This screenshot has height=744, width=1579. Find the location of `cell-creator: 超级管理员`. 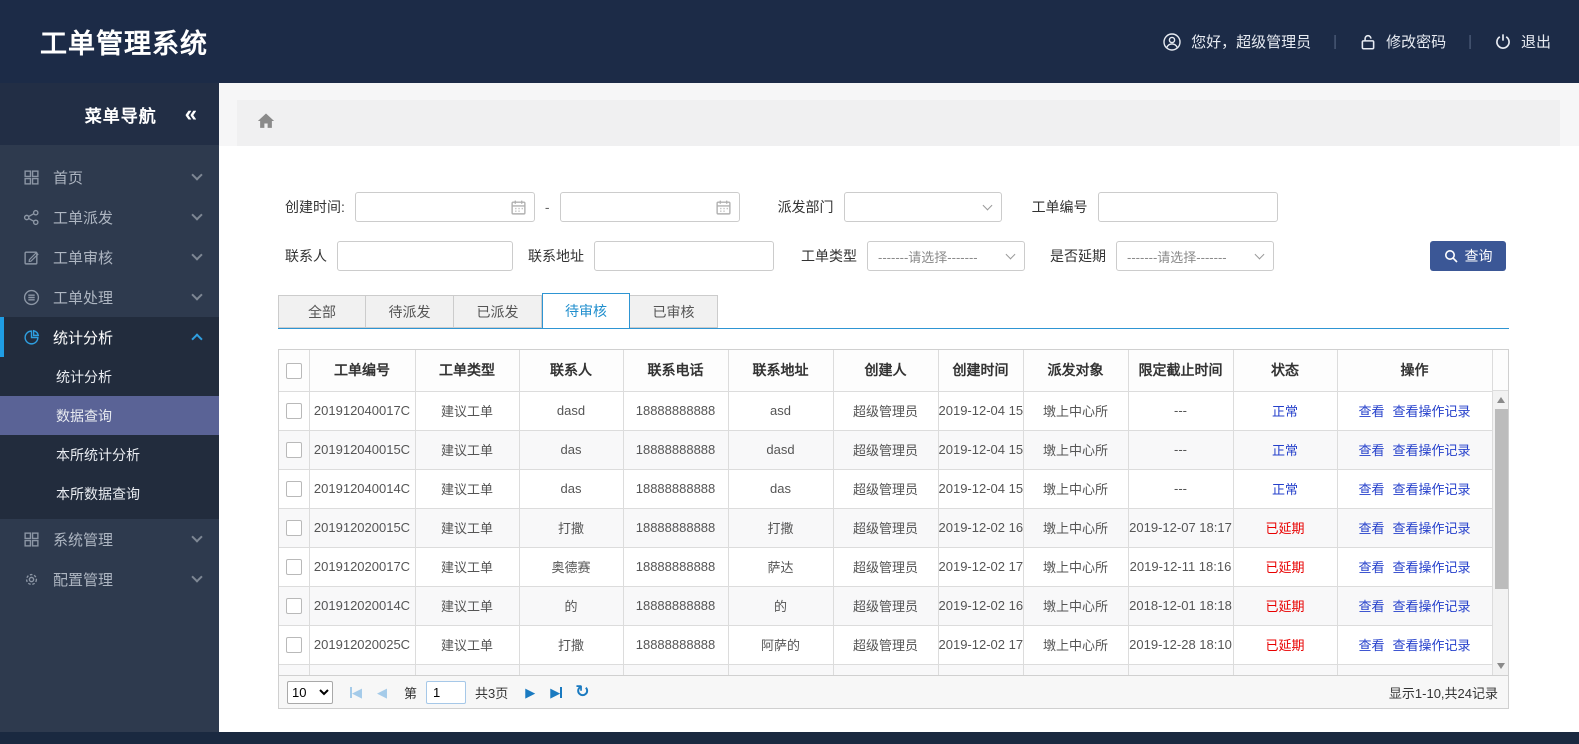

cell-creator: 超级管理员 is located at coordinates (886, 606).